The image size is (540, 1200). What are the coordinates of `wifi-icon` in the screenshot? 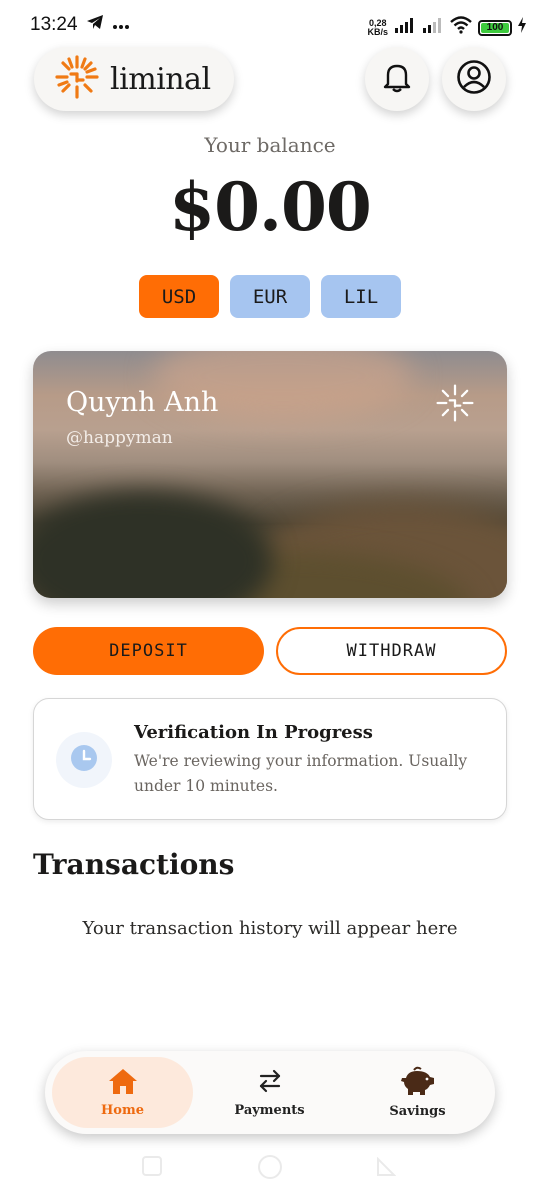 It's located at (461, 27).